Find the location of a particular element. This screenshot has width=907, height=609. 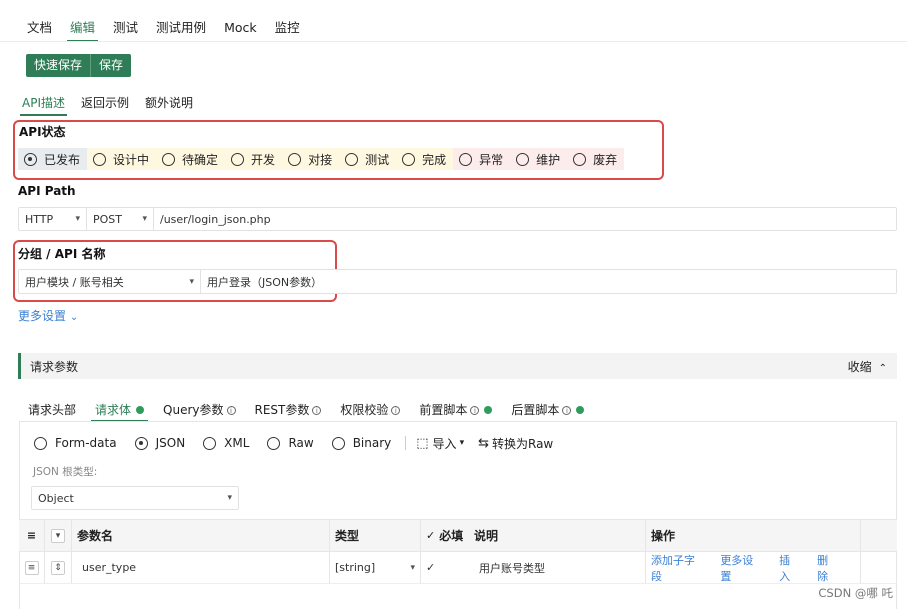

tab-edit: 编辑 is located at coordinates (82, 28).